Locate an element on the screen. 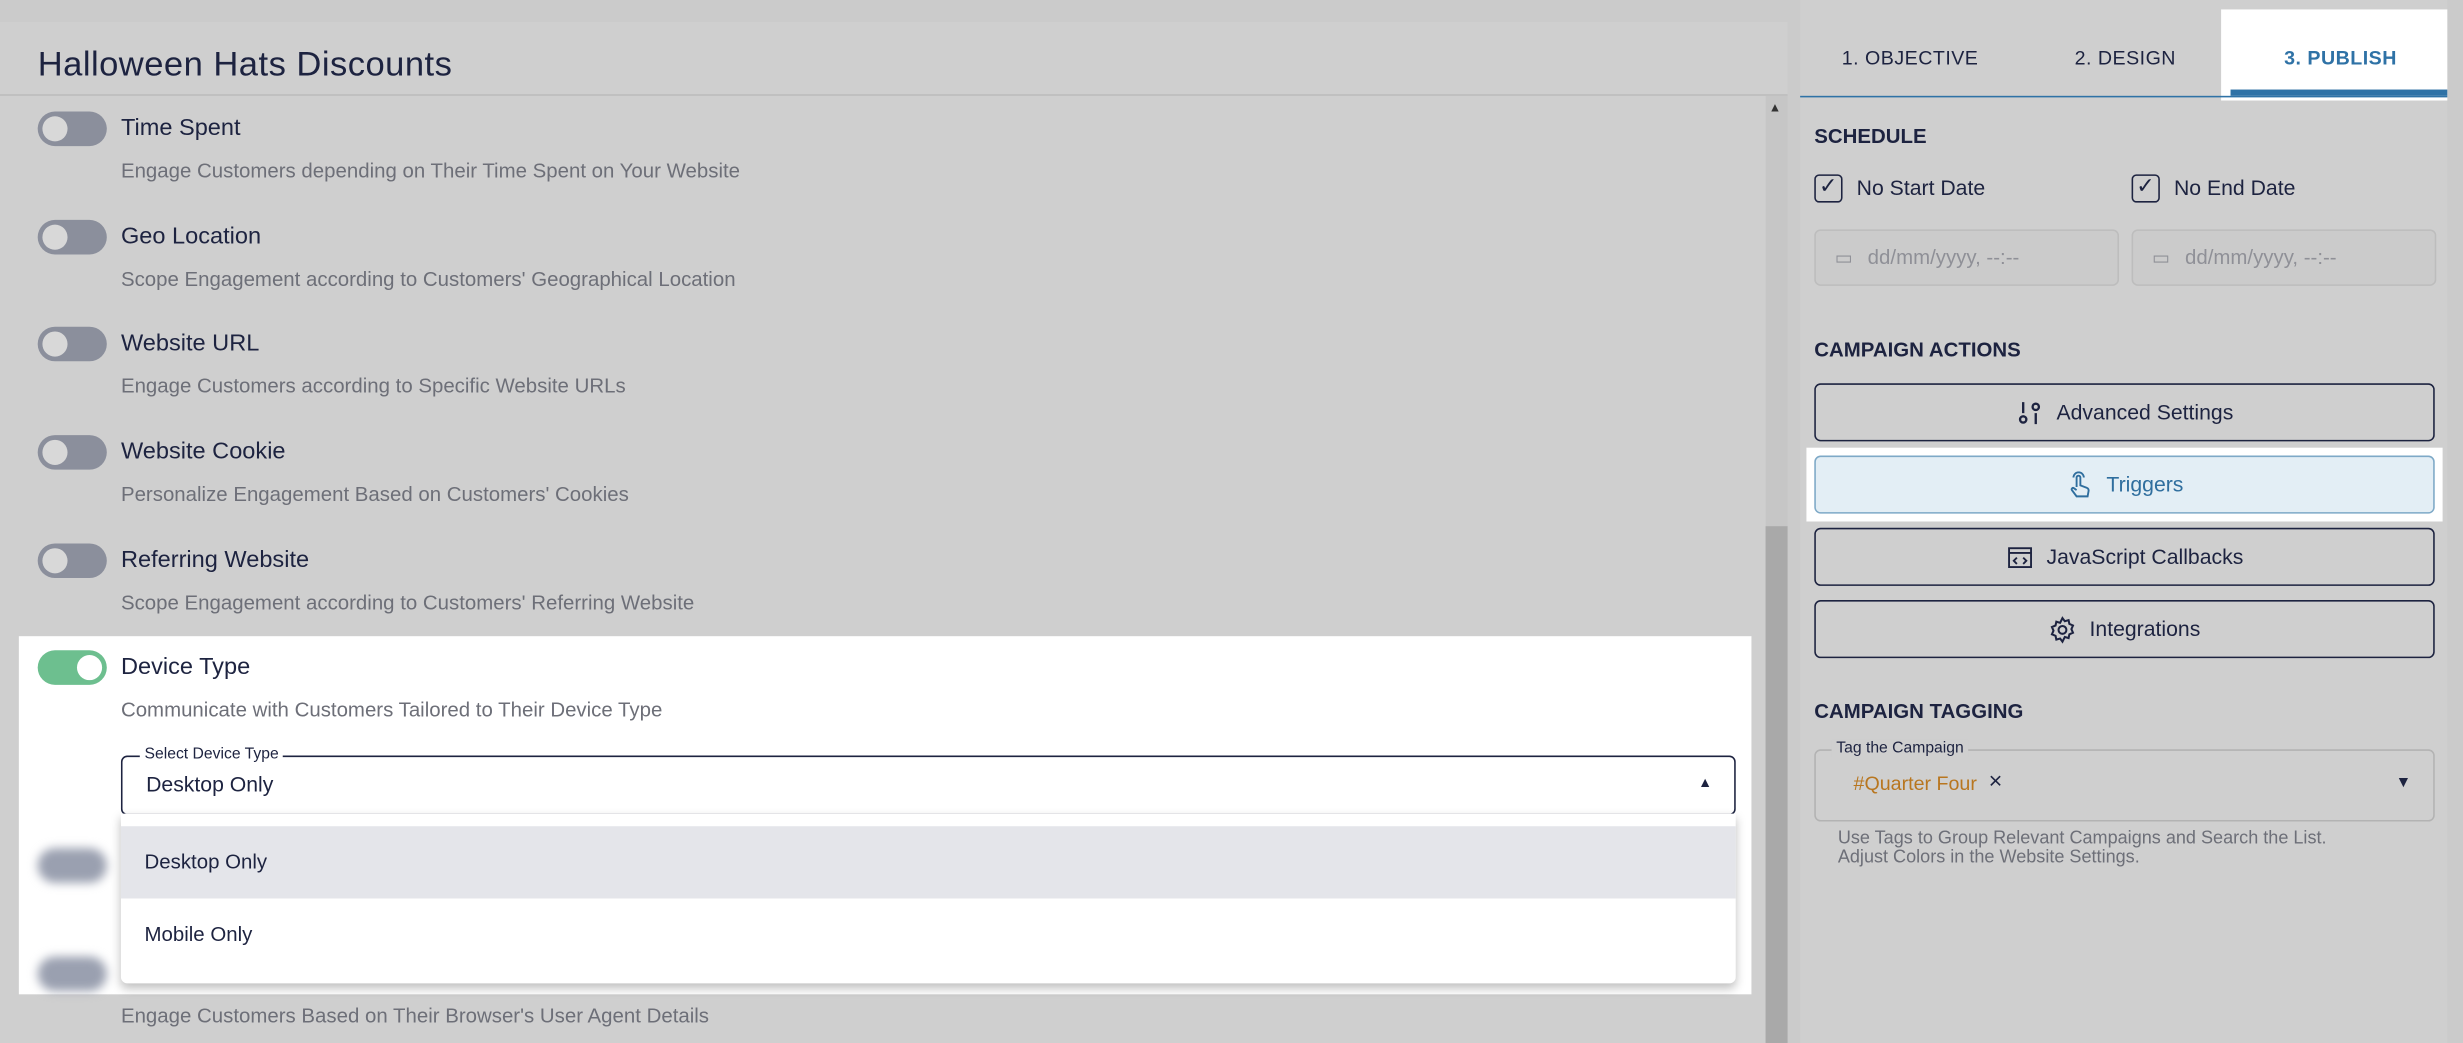  tag-chip: #Quarter Four is located at coordinates (1915, 783).